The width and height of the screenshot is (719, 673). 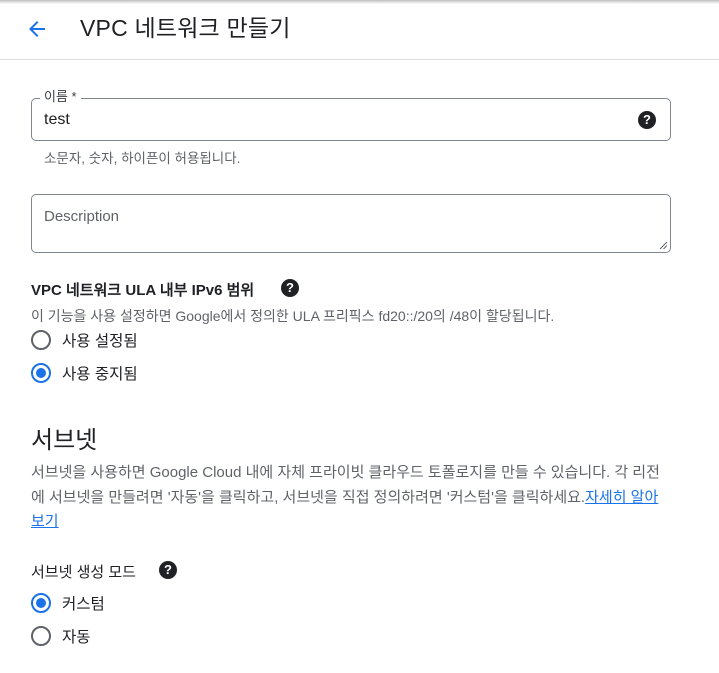 What do you see at coordinates (83, 572) in the screenshot?
I see `subnet-mode-label: 서브넷 생성 모드` at bounding box center [83, 572].